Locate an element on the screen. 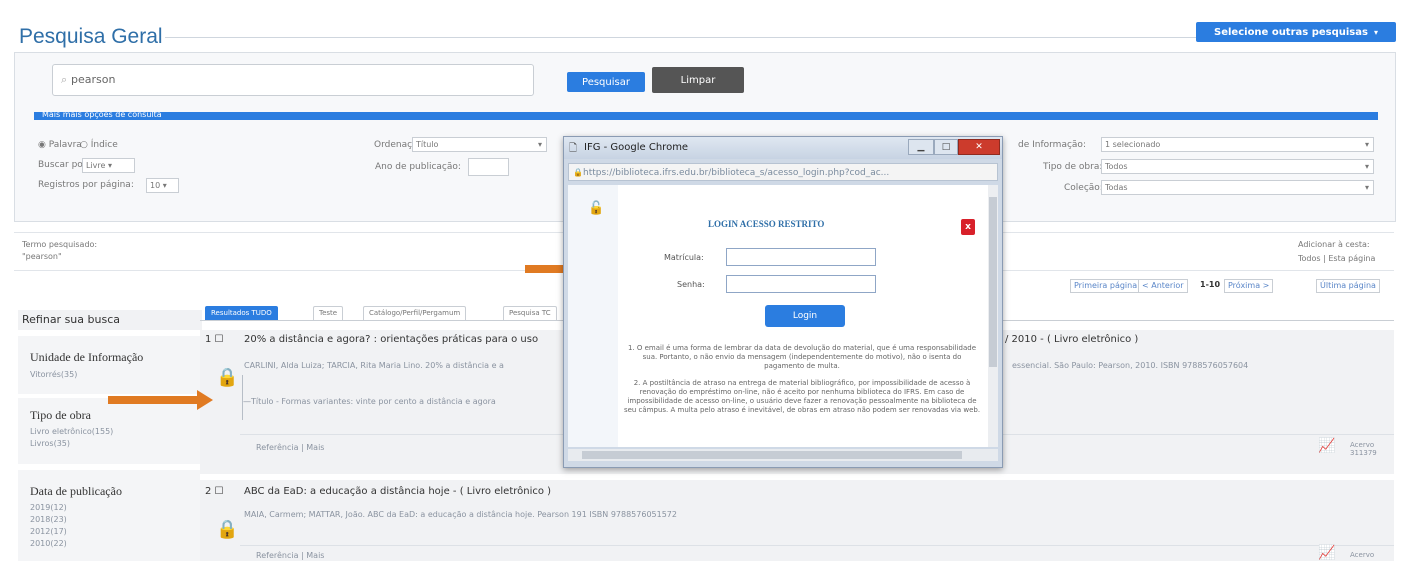  hscroll-thumb is located at coordinates (772, 455).